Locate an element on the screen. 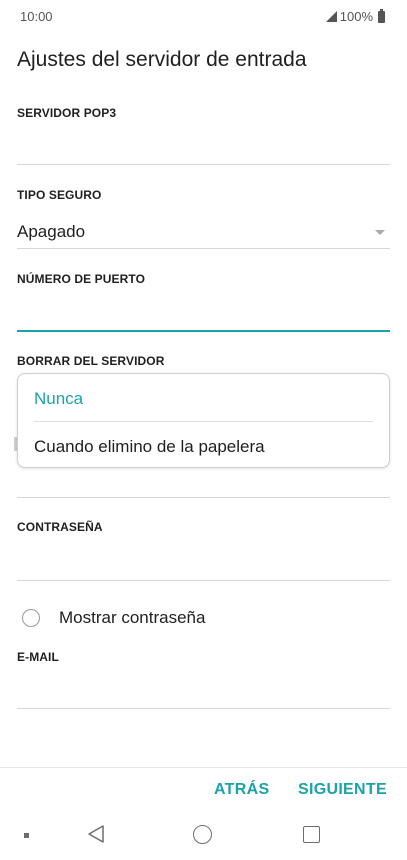 This screenshot has height=860, width=407. battery-percent: 100% is located at coordinates (356, 16).